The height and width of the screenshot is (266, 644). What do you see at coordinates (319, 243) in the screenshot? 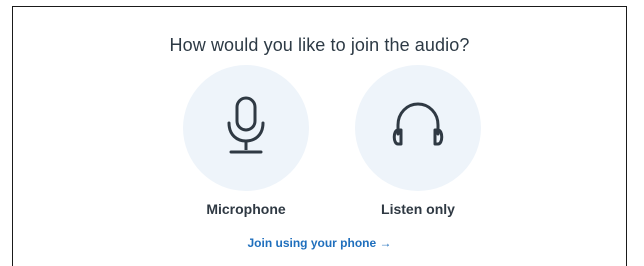
I see `join-using-phone-link: Join using your phone →` at bounding box center [319, 243].